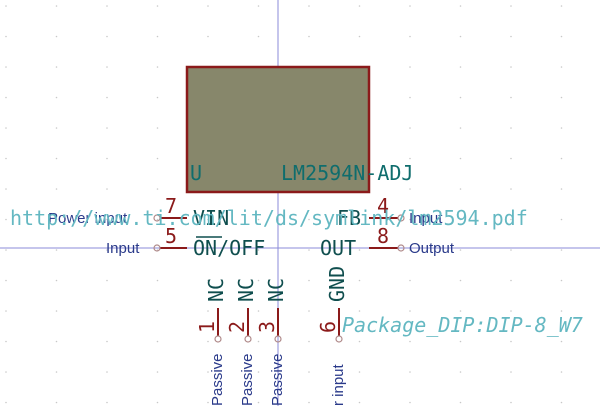  What do you see at coordinates (337, 284) in the screenshot?
I see `bottom-pin-6: GND` at bounding box center [337, 284].